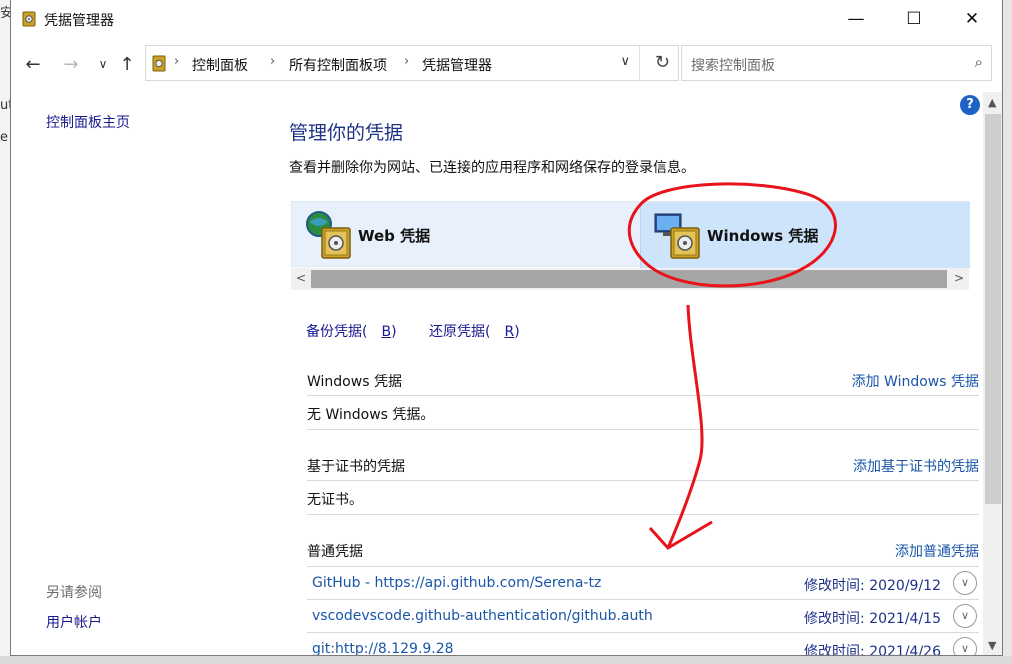 Image resolution: width=1012 pixels, height=664 pixels. I want to click on add-certificate-credential-link: 添加基于证书的凭据, so click(916, 466).